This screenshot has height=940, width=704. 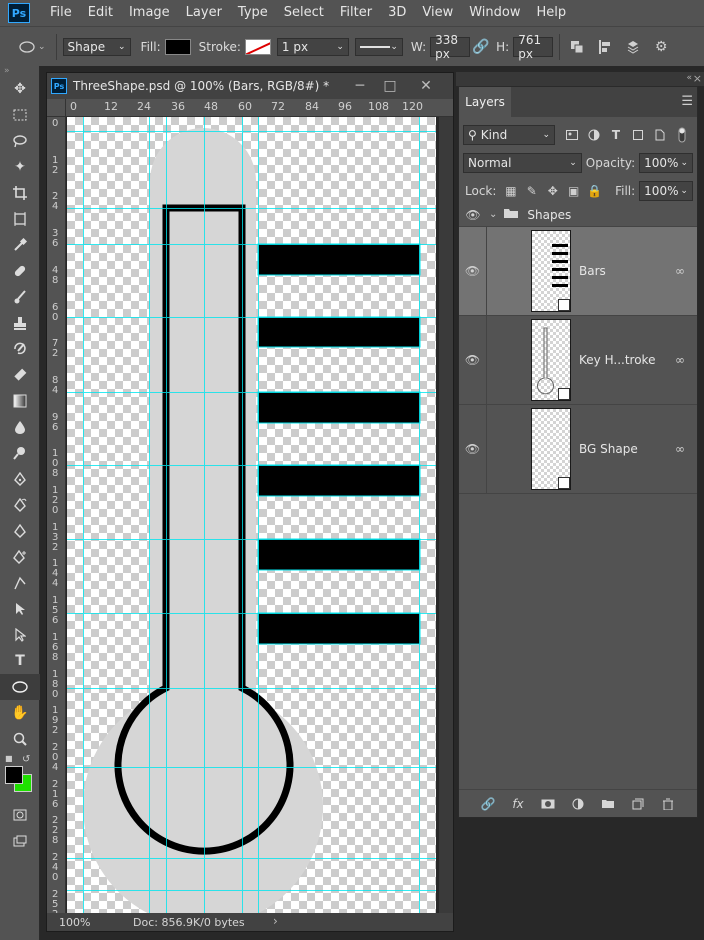 What do you see at coordinates (19, 71) in the screenshot?
I see `panel-grip-icon: »` at bounding box center [19, 71].